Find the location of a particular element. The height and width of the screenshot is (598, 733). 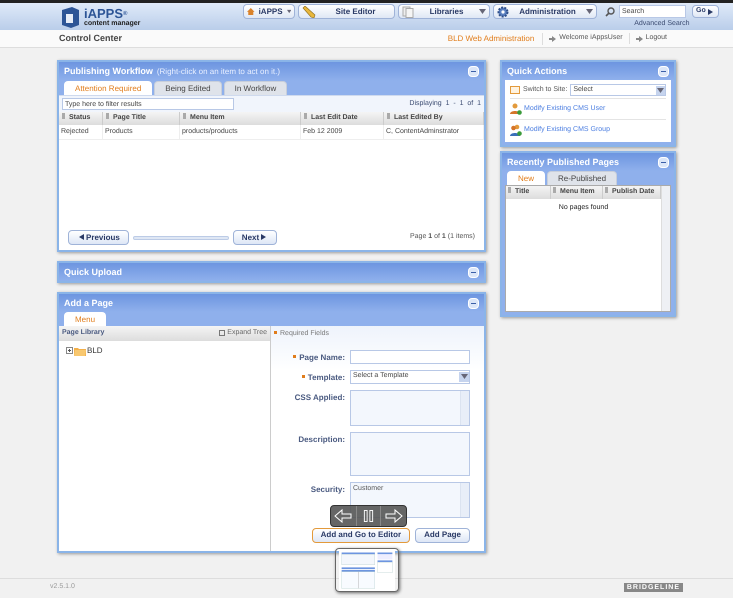

nav-menu-button: iAPPS is located at coordinates (269, 11).